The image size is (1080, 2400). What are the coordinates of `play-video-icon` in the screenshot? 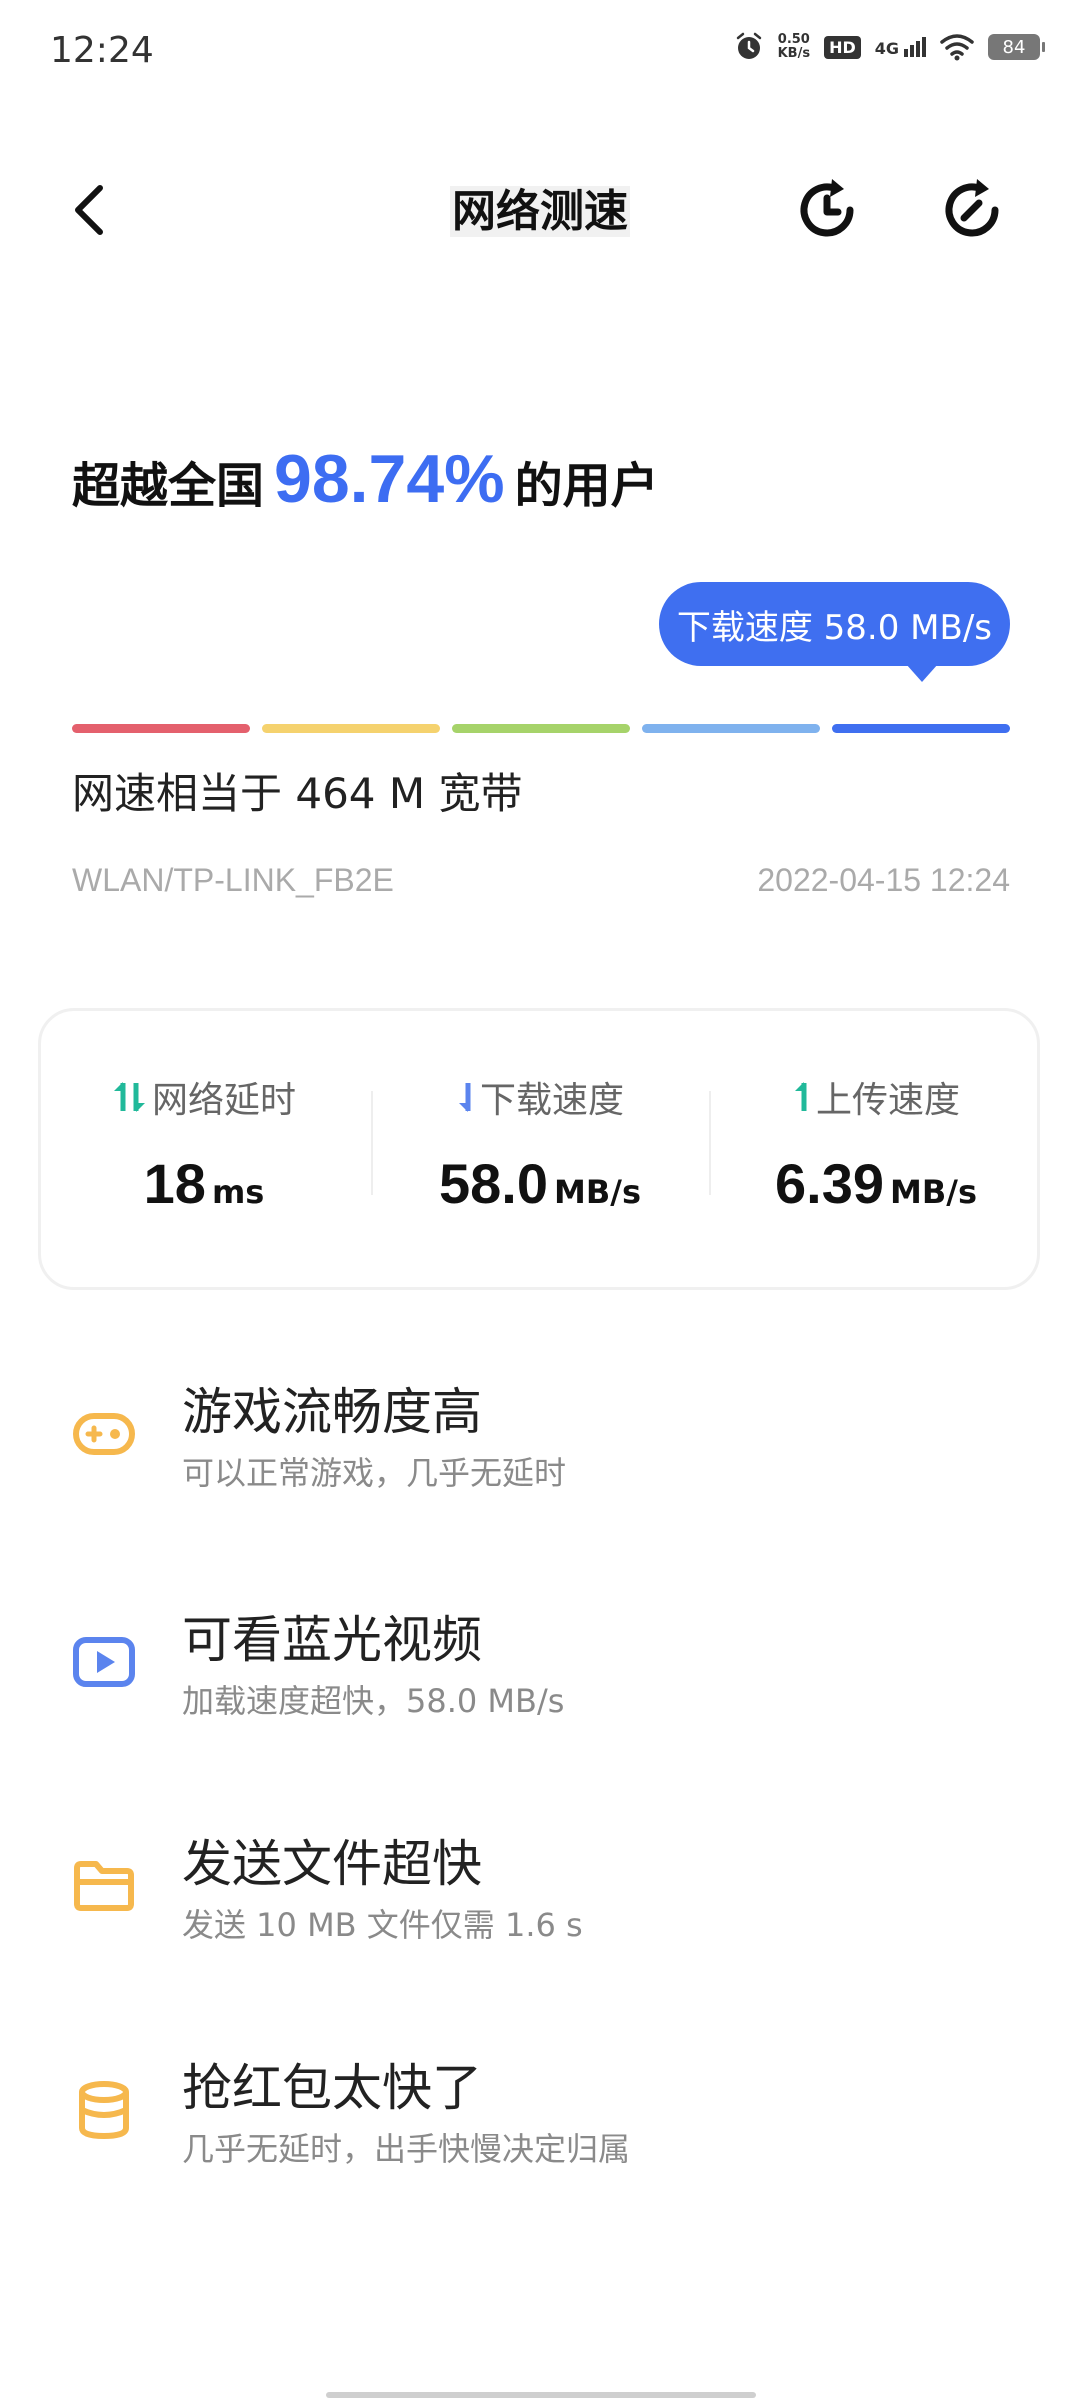 It's located at (104, 1662).